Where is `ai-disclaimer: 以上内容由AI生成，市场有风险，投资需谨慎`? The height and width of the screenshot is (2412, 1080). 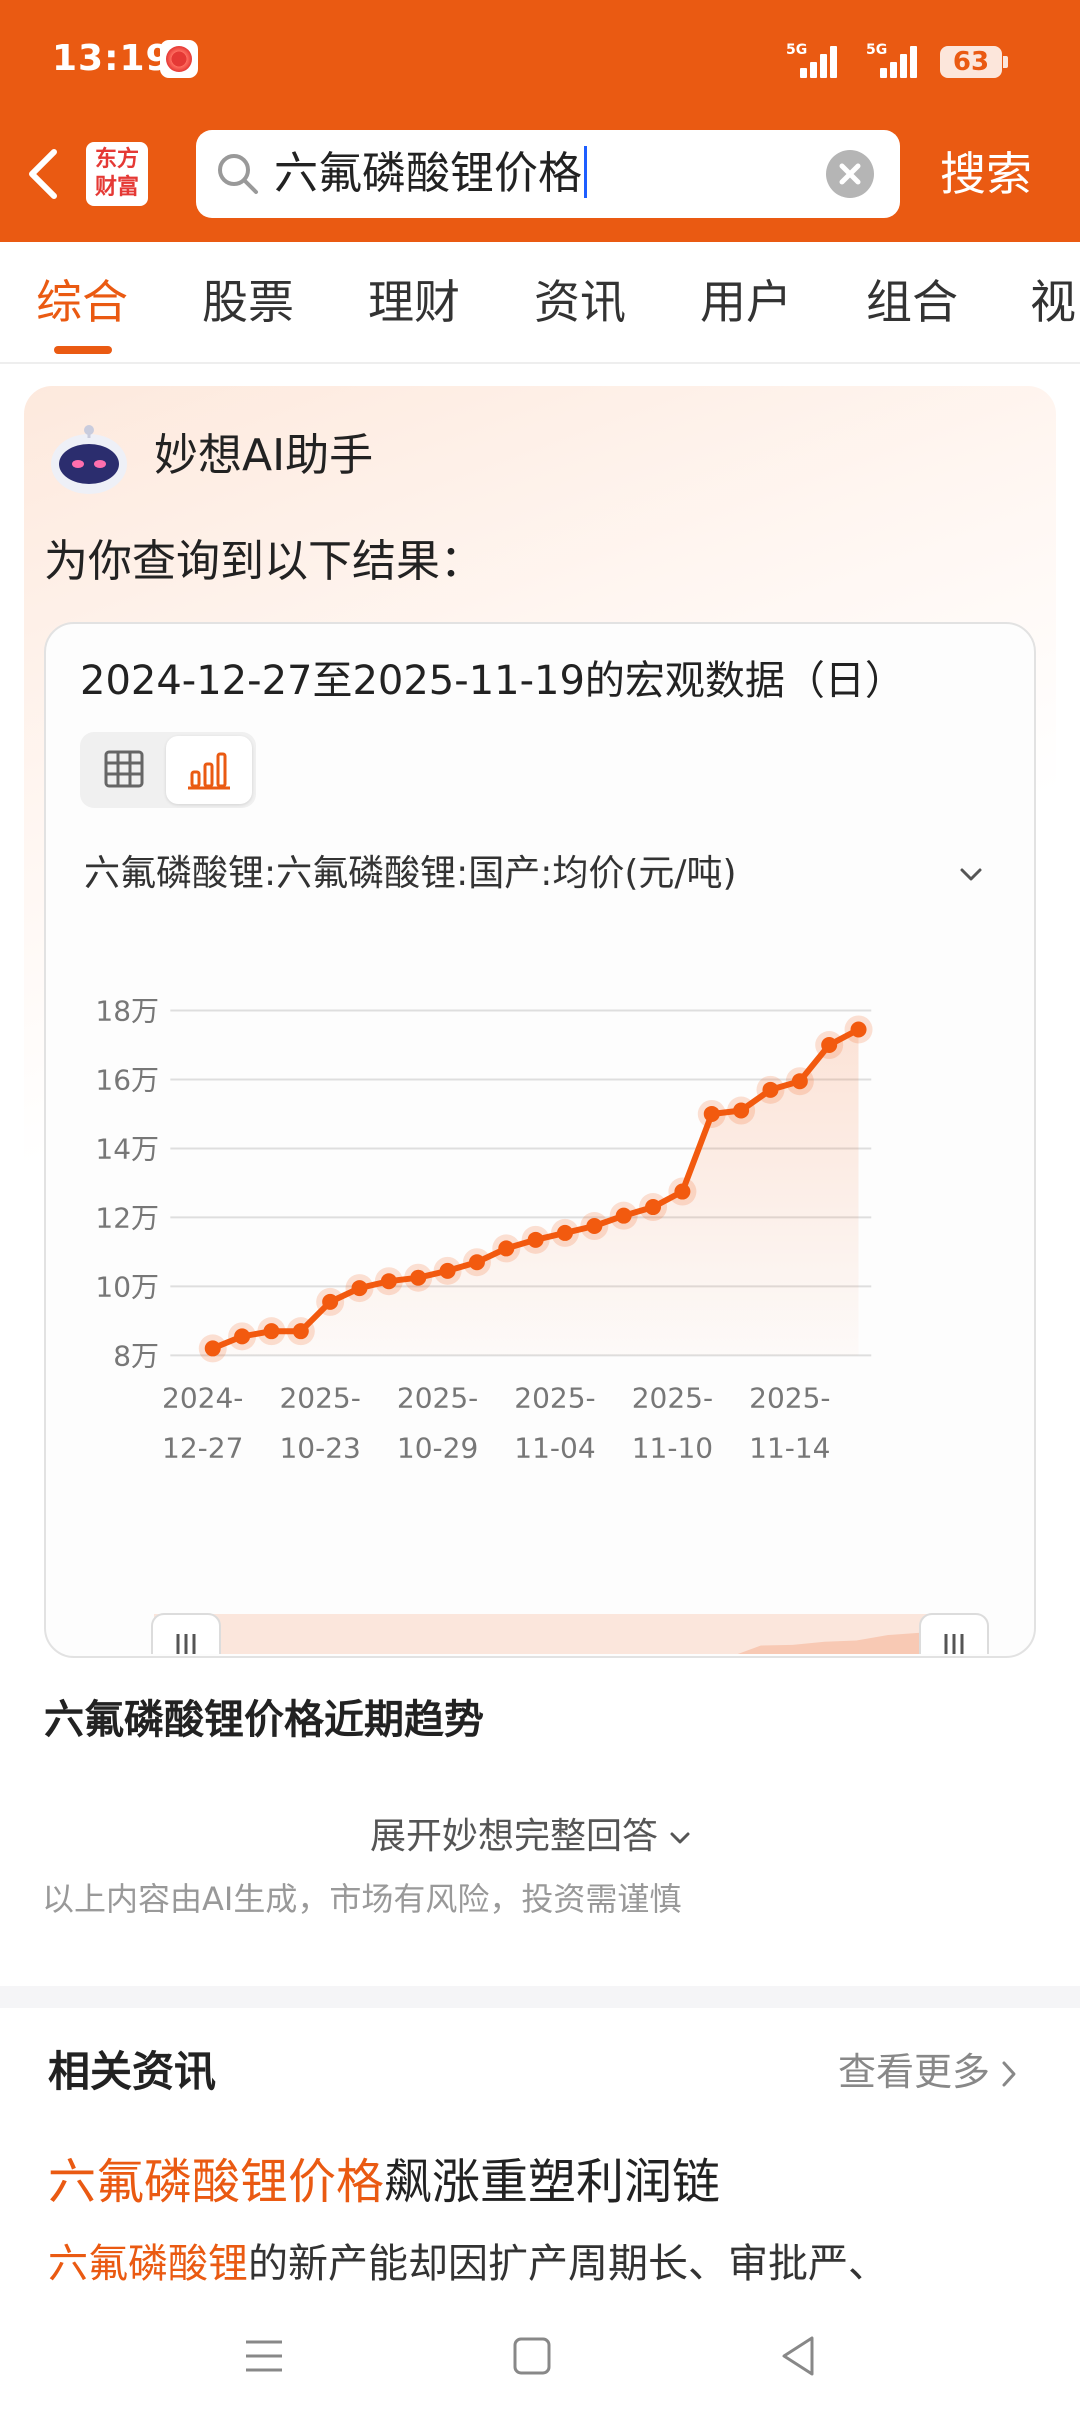 ai-disclaimer: 以上内容由AI生成，市场有风险，投资需谨慎 is located at coordinates (362, 1899).